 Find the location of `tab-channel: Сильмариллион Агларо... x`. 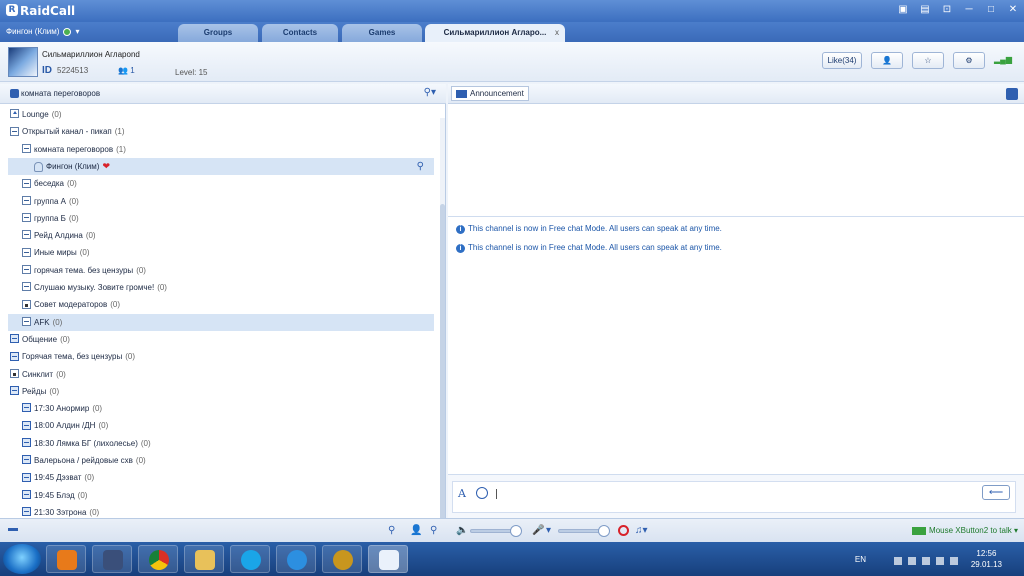

tab-channel: Сильмариллион Агларо... x is located at coordinates (495, 33).